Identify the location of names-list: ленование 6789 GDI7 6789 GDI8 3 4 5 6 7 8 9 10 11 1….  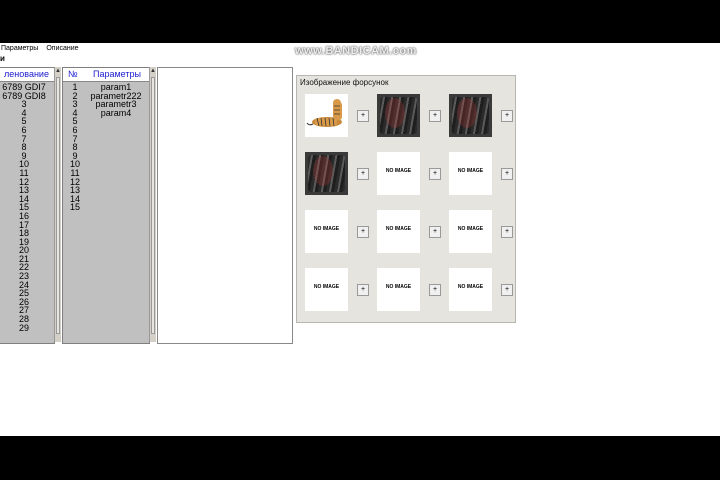
(27, 205).